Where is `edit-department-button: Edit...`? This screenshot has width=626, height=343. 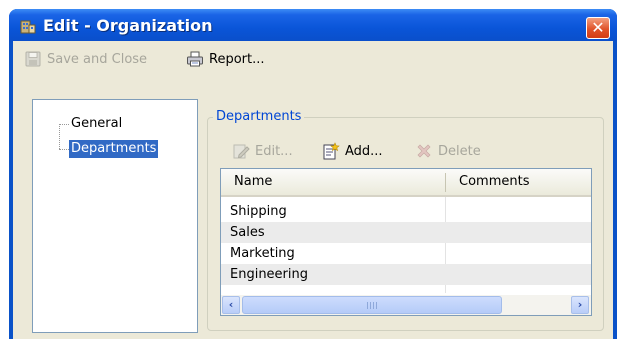 edit-department-button: Edit... is located at coordinates (262, 151).